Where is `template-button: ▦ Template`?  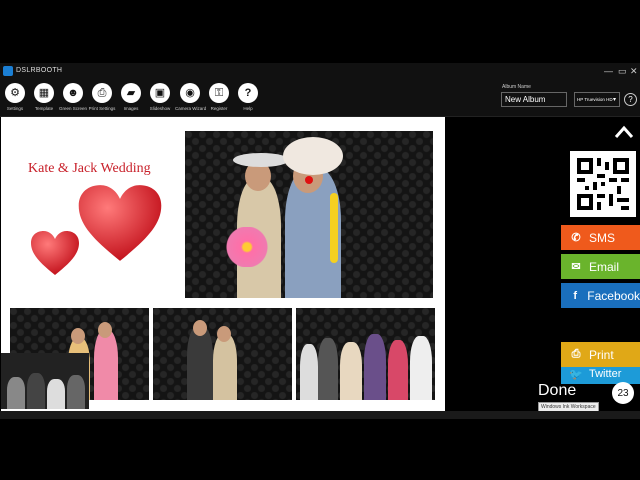 template-button: ▦ Template is located at coordinates (44, 97).